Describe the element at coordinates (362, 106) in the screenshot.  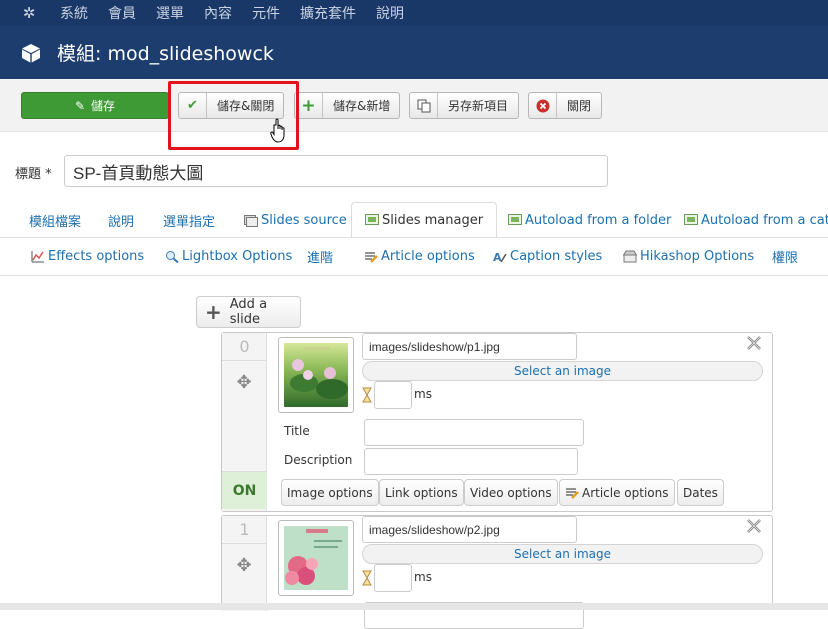
I see `save-new-label: 儲存&新增` at that location.